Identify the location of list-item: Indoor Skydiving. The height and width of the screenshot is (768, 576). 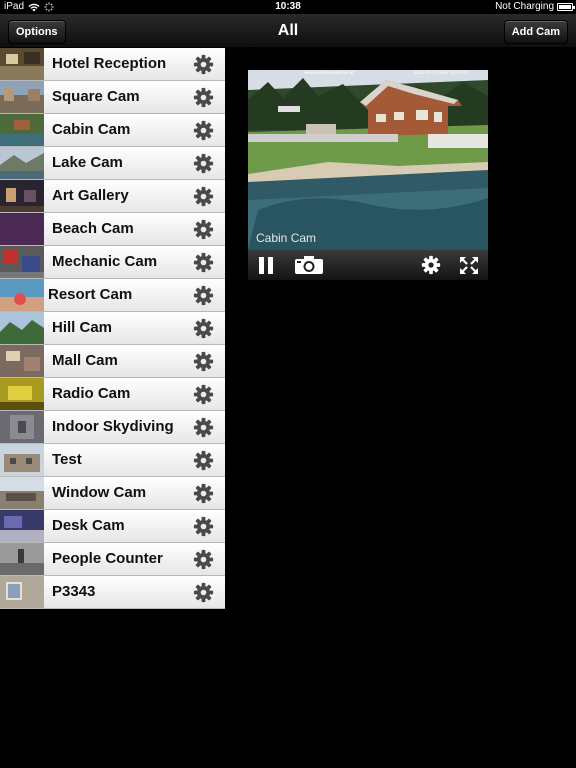
(112, 427).